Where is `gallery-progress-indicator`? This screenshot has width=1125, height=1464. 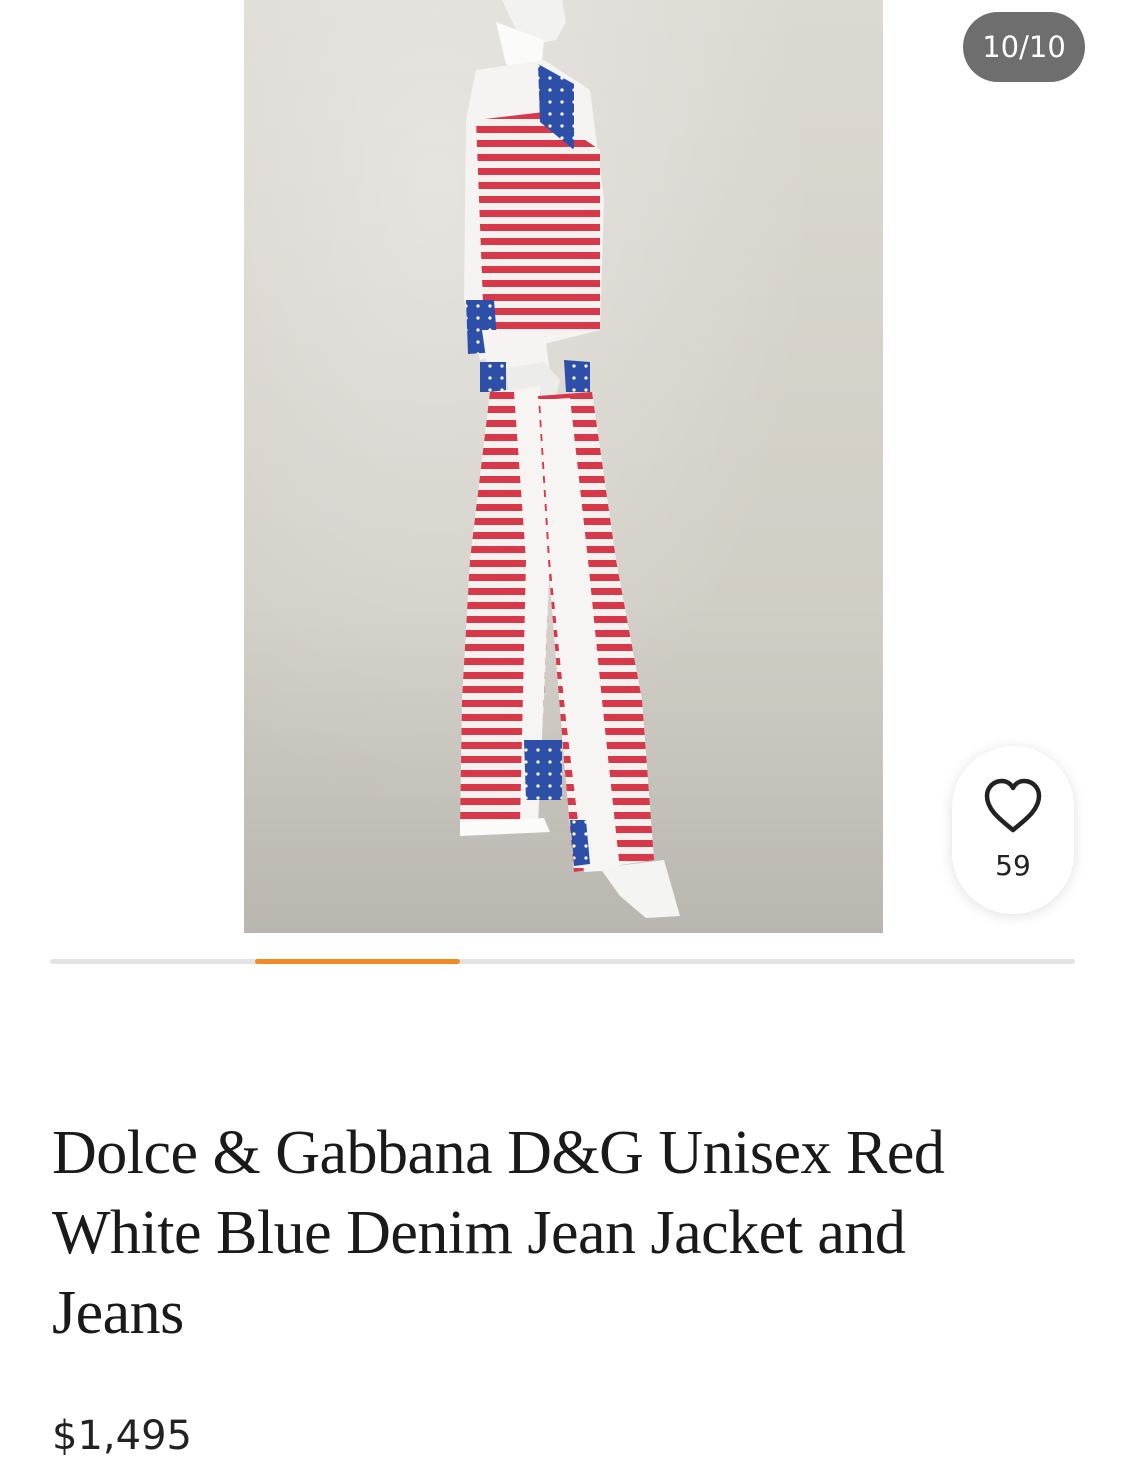 gallery-progress-indicator is located at coordinates (357, 961).